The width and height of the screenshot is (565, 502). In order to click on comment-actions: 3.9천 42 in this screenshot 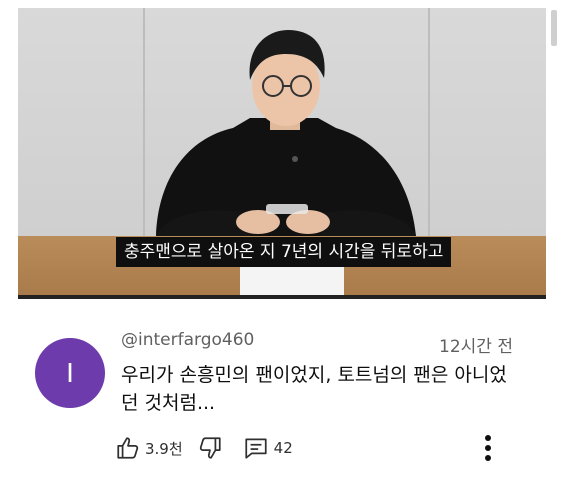, I will do `click(204, 448)`.